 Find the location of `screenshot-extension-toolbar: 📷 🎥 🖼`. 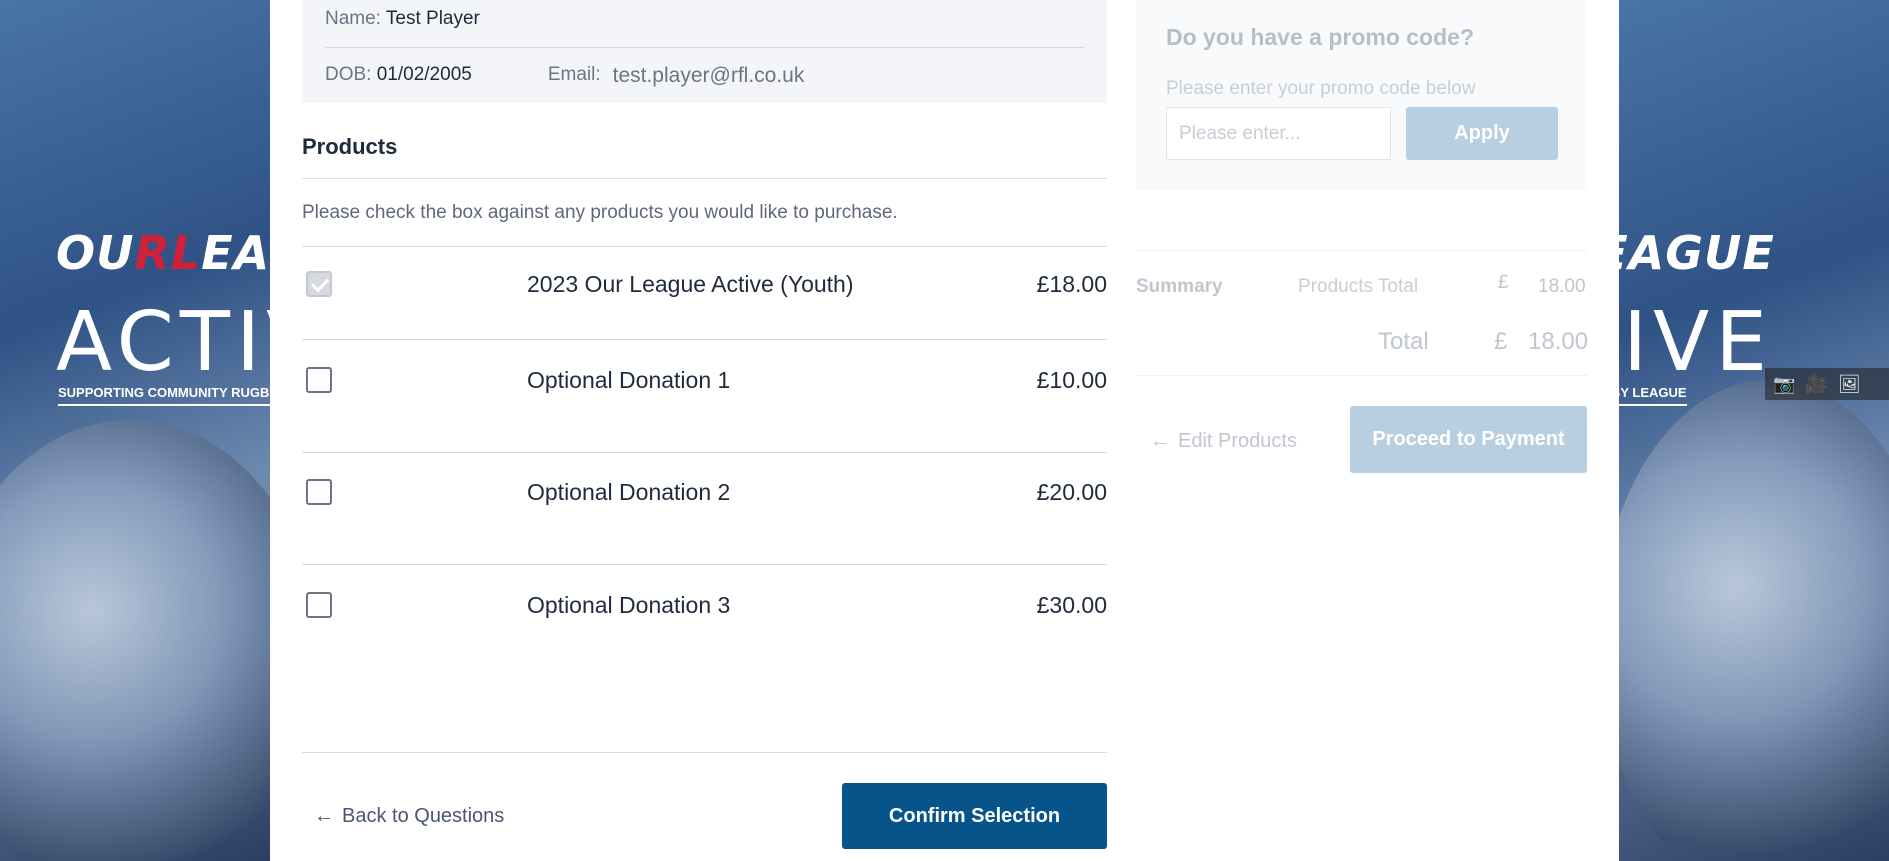

screenshot-extension-toolbar: 📷 🎥 🖼 is located at coordinates (1827, 384).